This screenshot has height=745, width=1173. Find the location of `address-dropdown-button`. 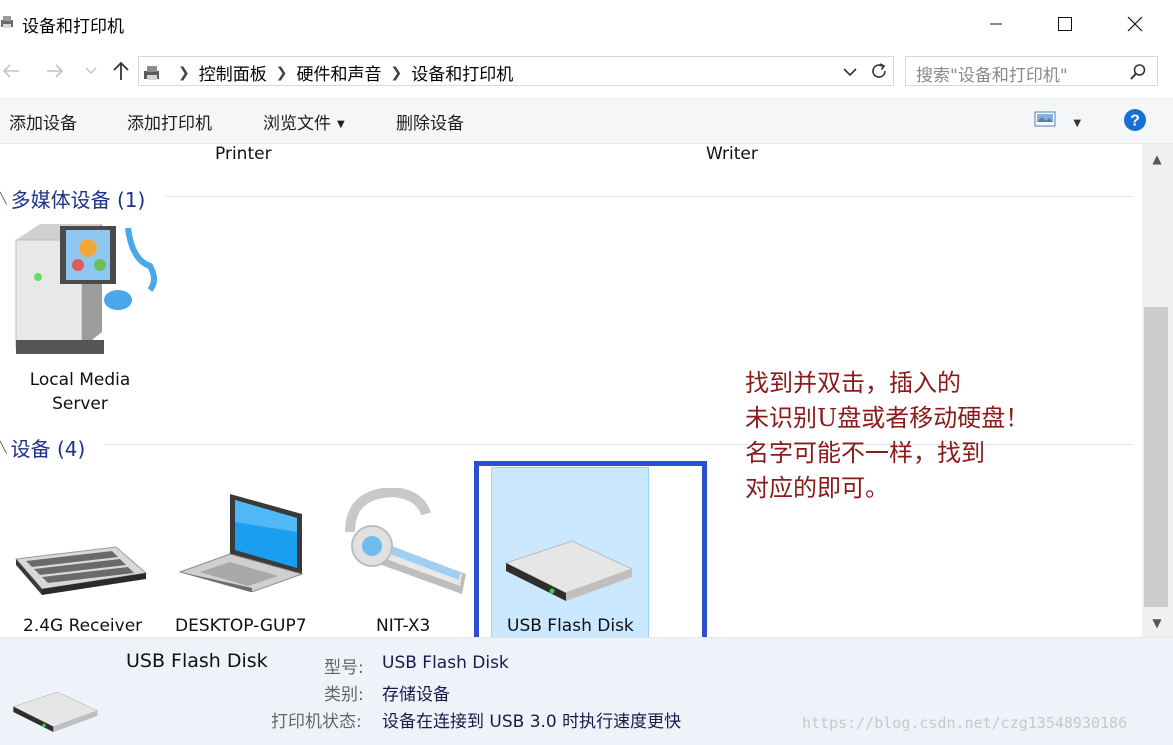

address-dropdown-button is located at coordinates (850, 72).